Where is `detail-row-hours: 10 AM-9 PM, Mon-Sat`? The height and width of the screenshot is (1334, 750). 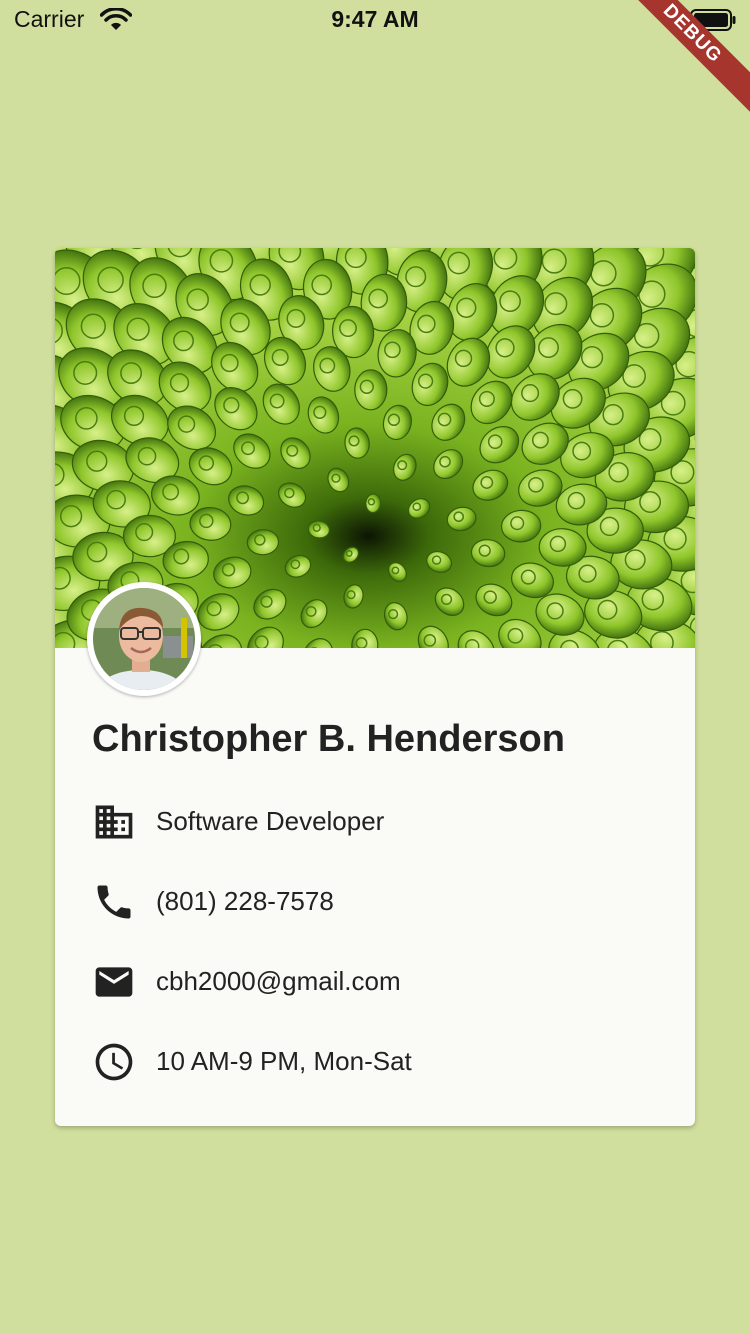
detail-row-hours: 10 AM-9 PM, Mon-Sat is located at coordinates (372, 1062).